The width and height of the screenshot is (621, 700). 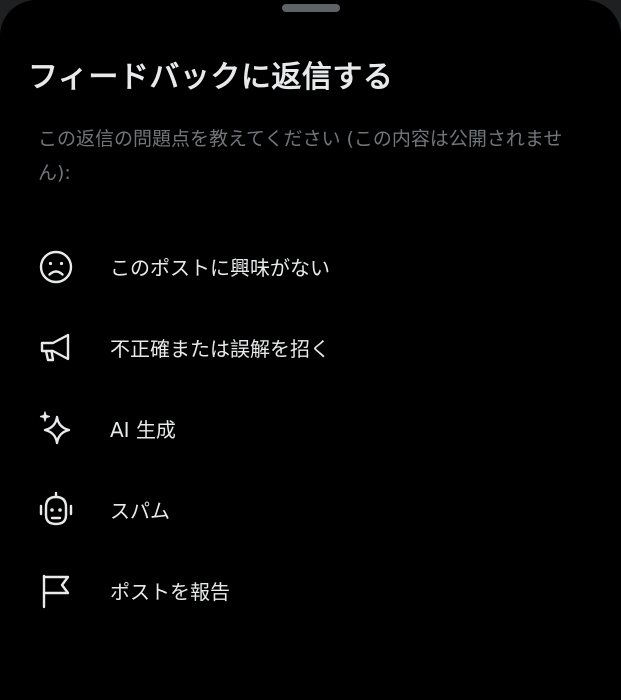 What do you see at coordinates (56, 429) in the screenshot?
I see `sparkle-icon` at bounding box center [56, 429].